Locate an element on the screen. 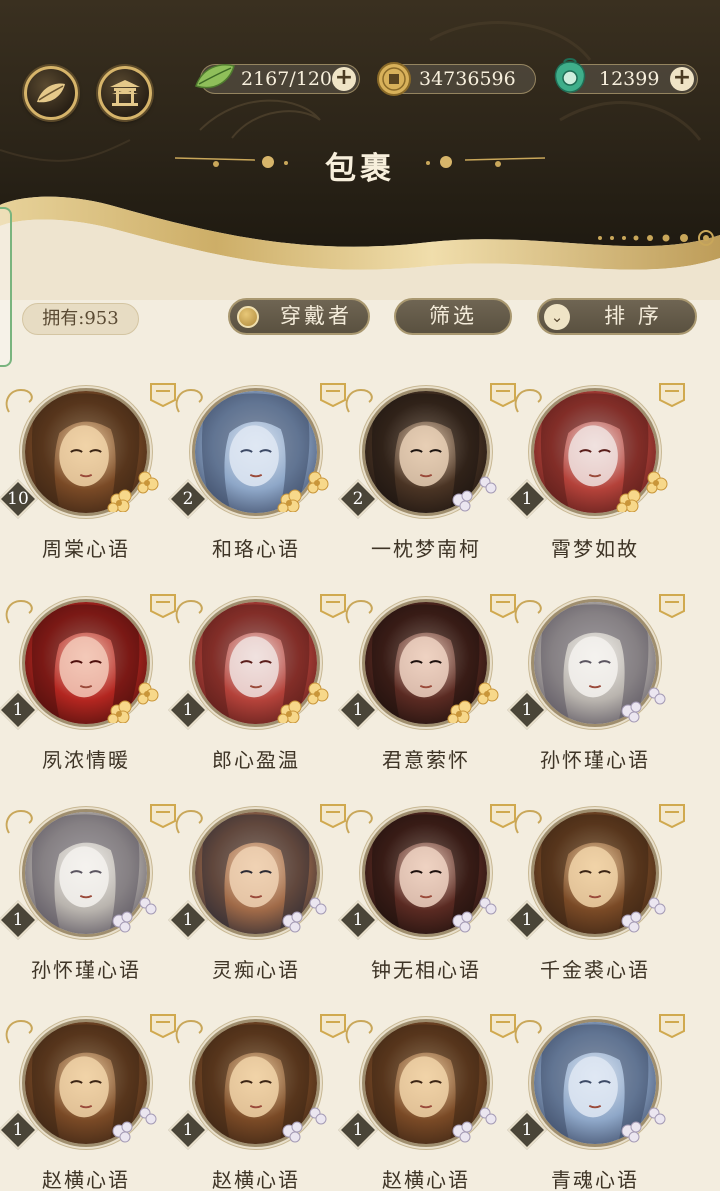  filter-label: 筛选 is located at coordinates (453, 316).